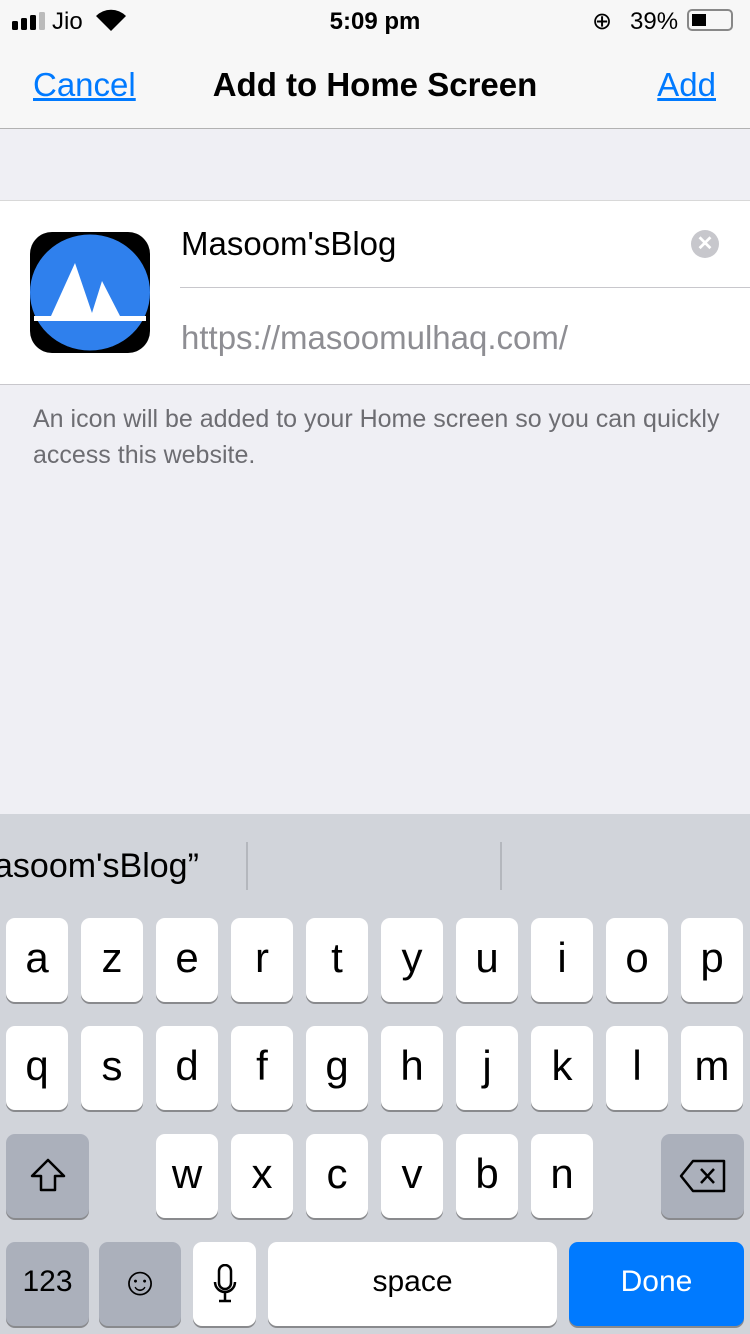 The image size is (750, 1334). I want to click on key-i: i, so click(562, 960).